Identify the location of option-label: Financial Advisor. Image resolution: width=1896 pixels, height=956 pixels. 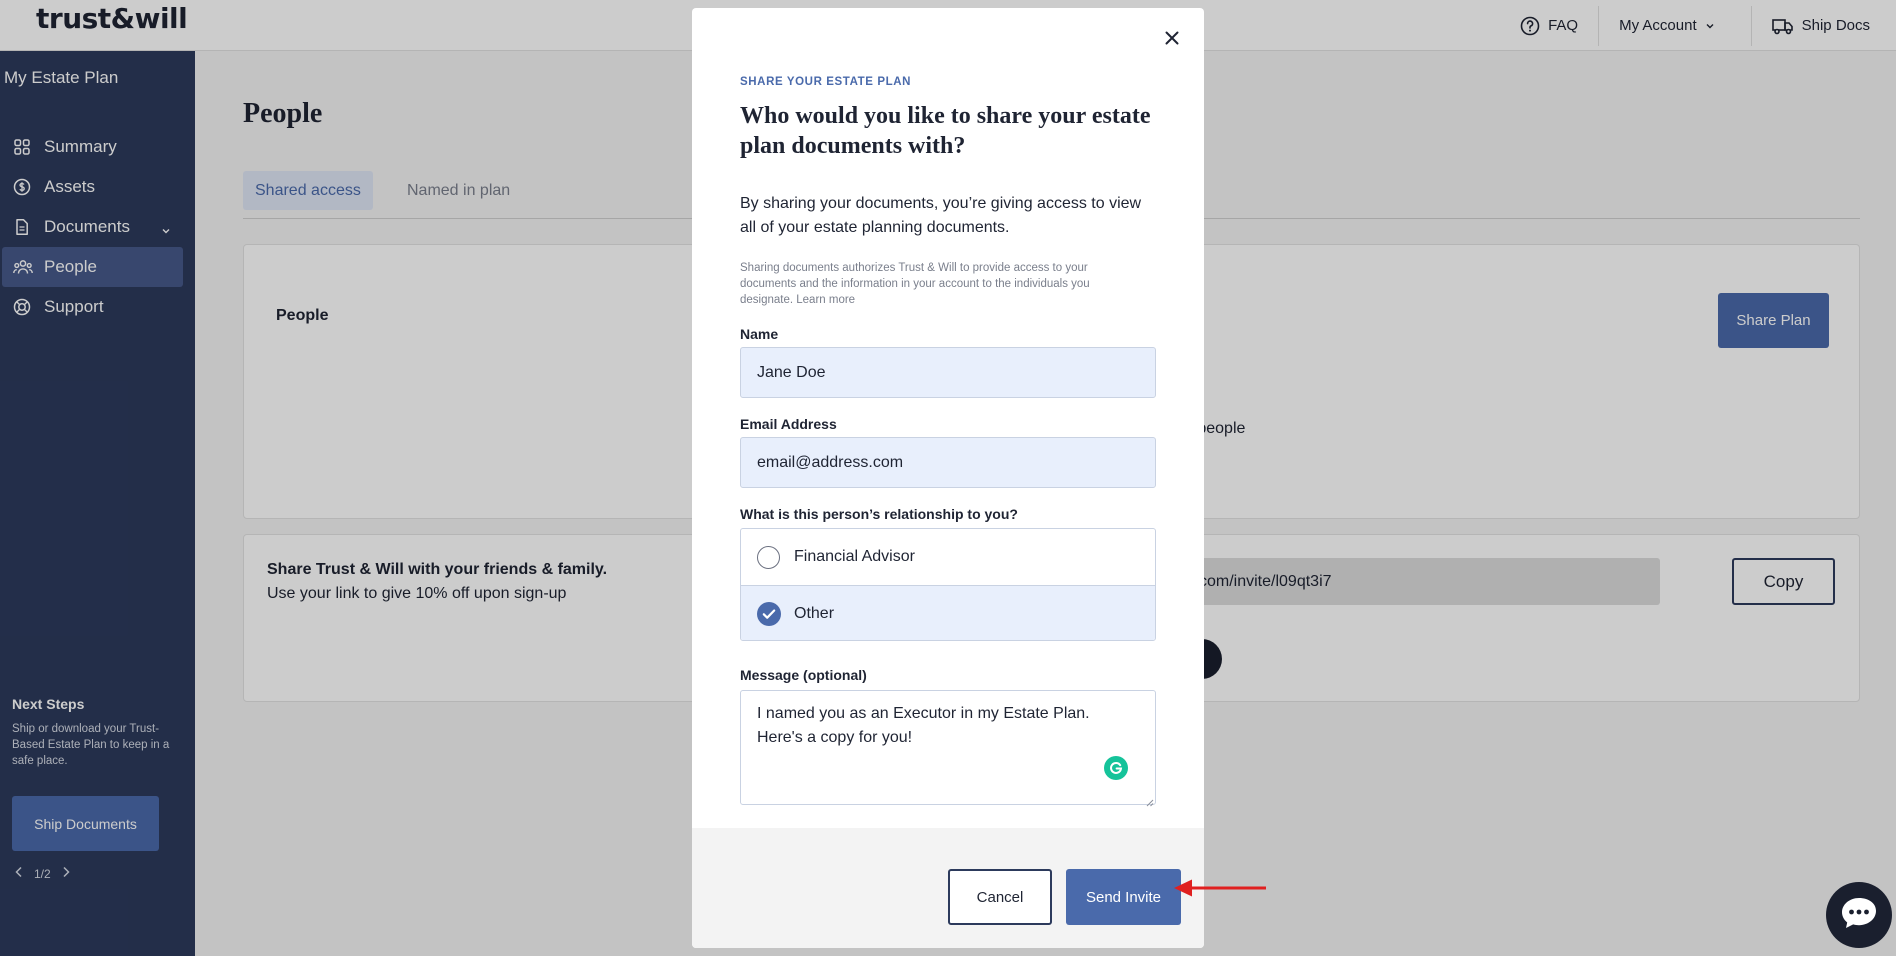
(854, 556).